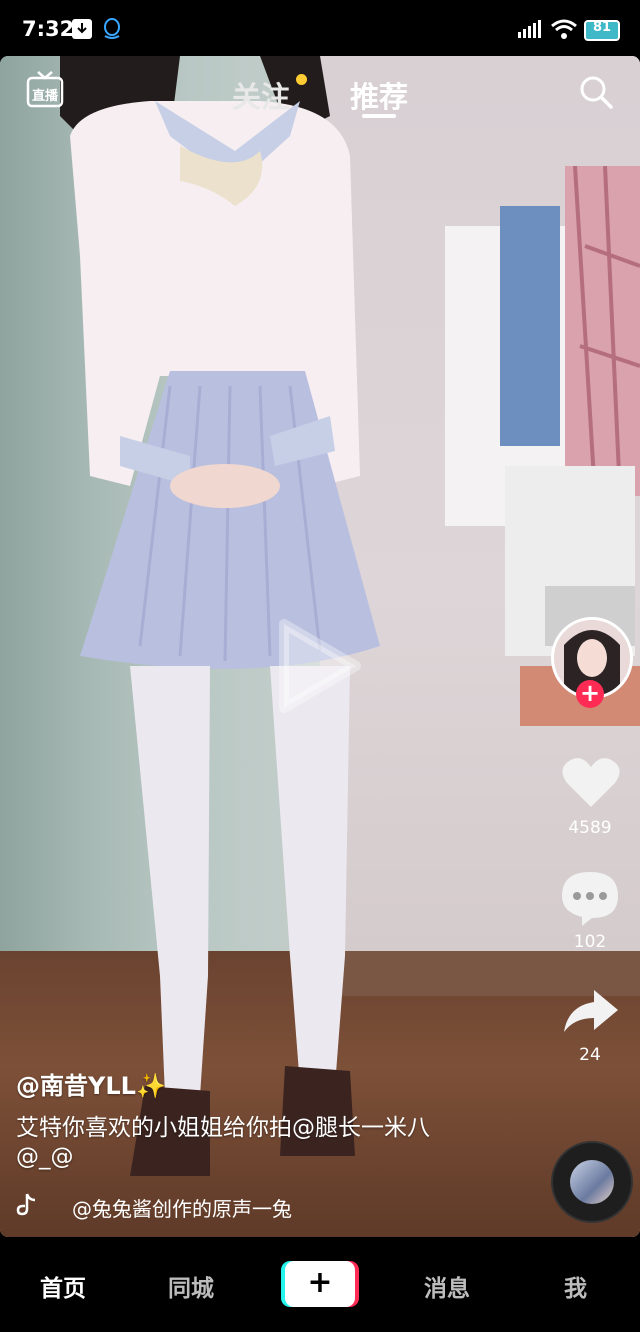 The height and width of the screenshot is (1332, 640). Describe the element at coordinates (591, 782) in the screenshot. I see `heart-icon` at that location.